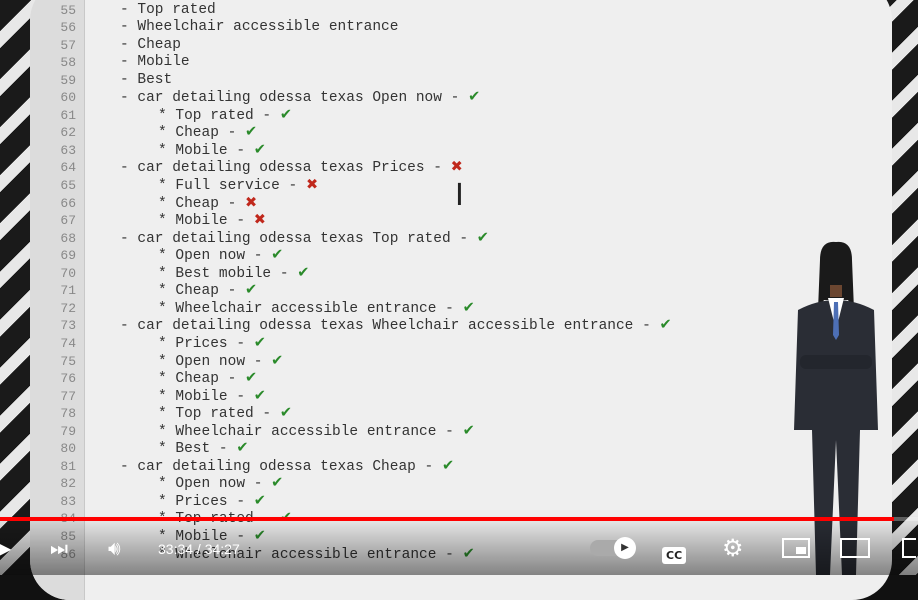 The image size is (918, 600). I want to click on line-number: 60, so click(68, 98).